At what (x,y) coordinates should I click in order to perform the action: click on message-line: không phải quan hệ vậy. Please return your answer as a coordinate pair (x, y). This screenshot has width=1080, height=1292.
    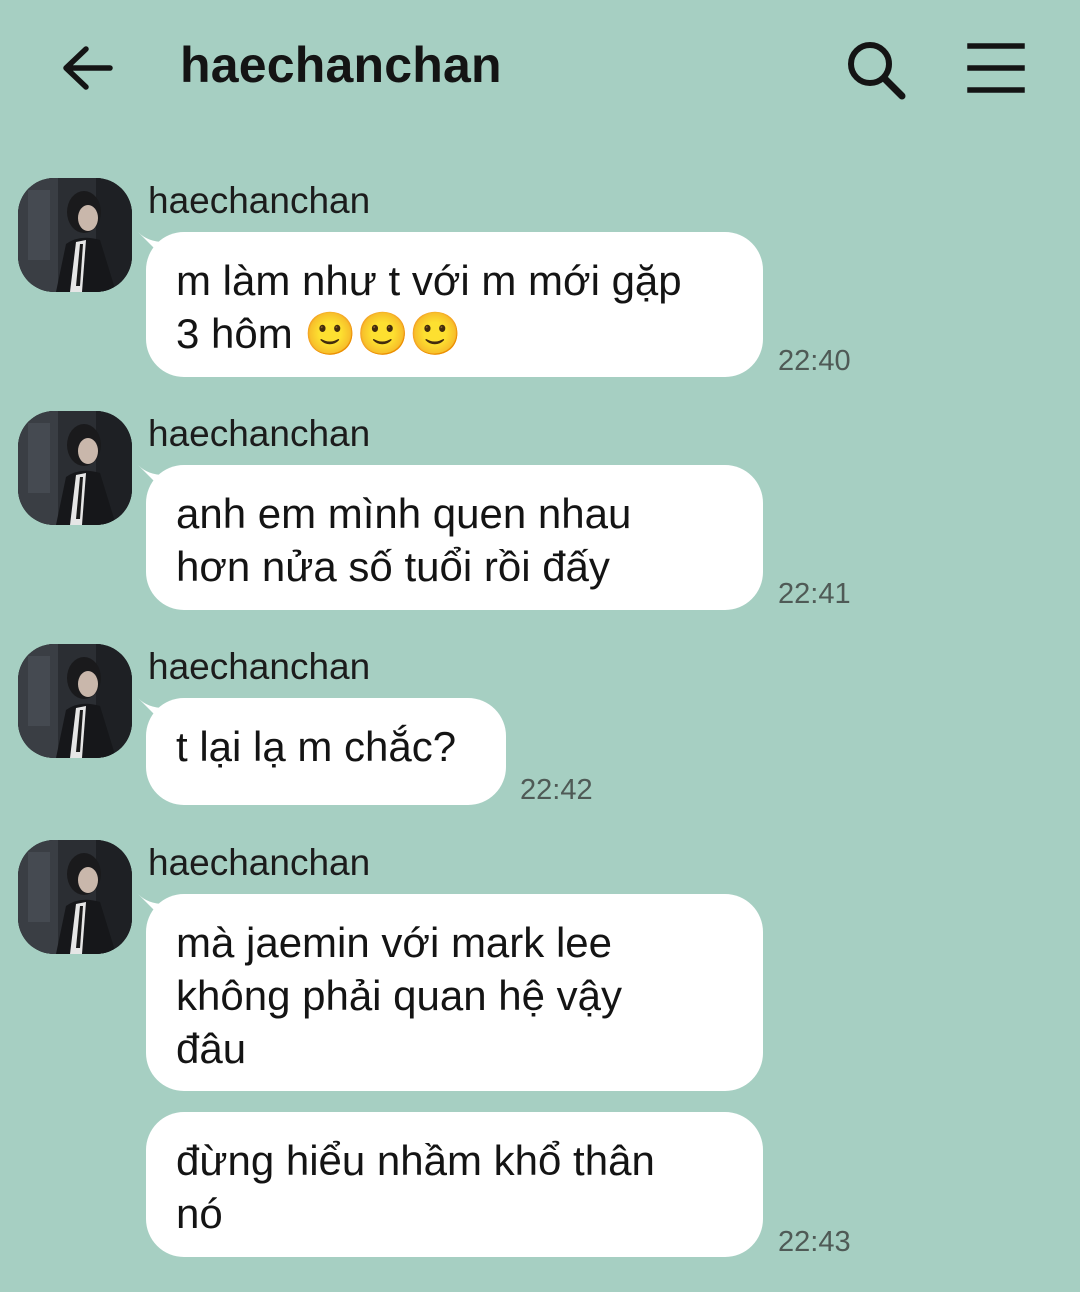
    Looking at the image, I should click on (399, 995).